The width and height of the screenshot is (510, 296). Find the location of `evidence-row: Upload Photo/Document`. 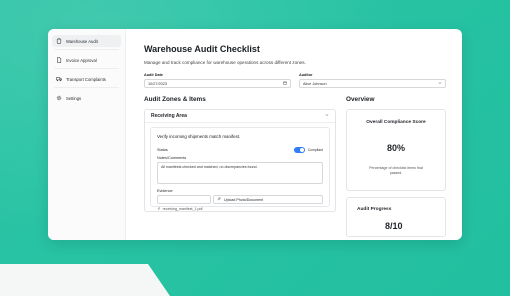

evidence-row: Upload Photo/Document is located at coordinates (240, 199).